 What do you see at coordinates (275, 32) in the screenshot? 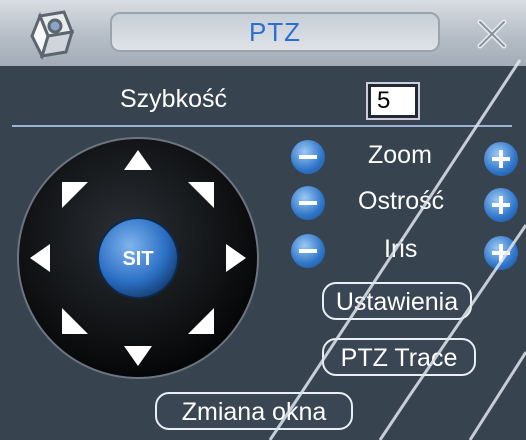
I see `window-title: PTZ` at bounding box center [275, 32].